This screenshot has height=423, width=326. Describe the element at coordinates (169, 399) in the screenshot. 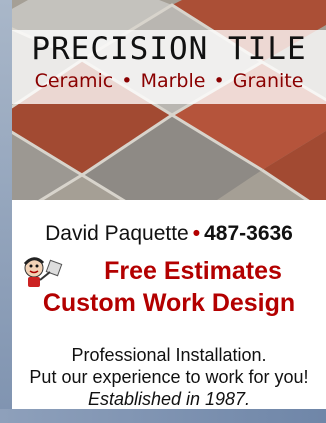

I see `established-text: Established in 1987.` at that location.